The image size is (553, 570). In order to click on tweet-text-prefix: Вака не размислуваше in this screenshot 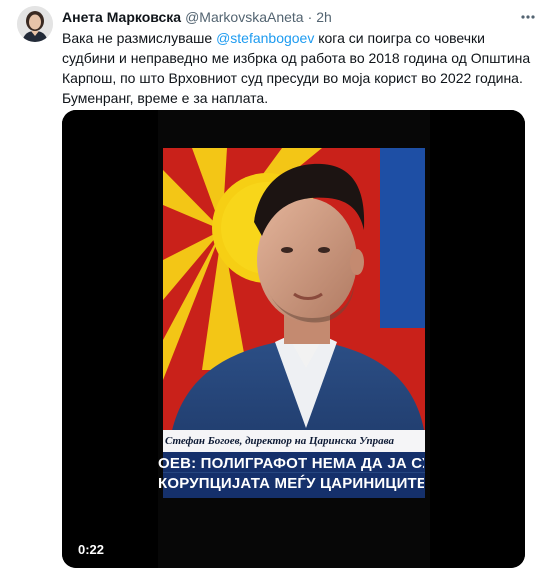, I will do `click(139, 38)`.